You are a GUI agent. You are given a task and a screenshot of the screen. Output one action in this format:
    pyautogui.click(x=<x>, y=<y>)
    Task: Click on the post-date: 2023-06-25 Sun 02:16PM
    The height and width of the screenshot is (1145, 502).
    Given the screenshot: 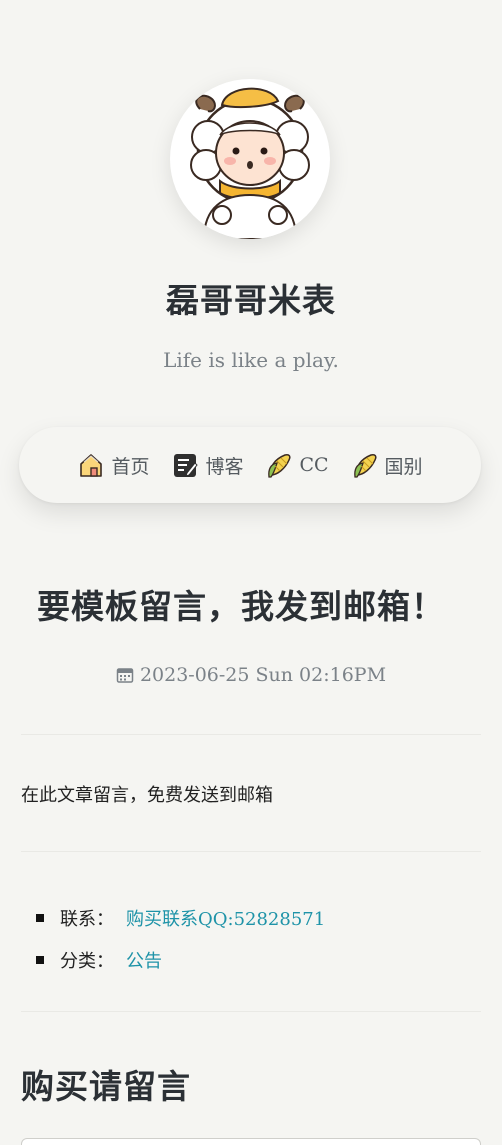 What is the action you would take?
    pyautogui.click(x=251, y=675)
    